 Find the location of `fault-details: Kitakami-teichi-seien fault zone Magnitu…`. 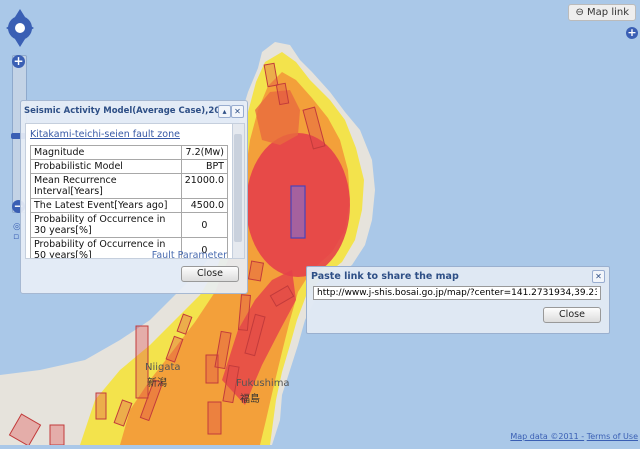

fault-details: Kitakami-teichi-seien fault zone Magnitu… is located at coordinates (129, 191).